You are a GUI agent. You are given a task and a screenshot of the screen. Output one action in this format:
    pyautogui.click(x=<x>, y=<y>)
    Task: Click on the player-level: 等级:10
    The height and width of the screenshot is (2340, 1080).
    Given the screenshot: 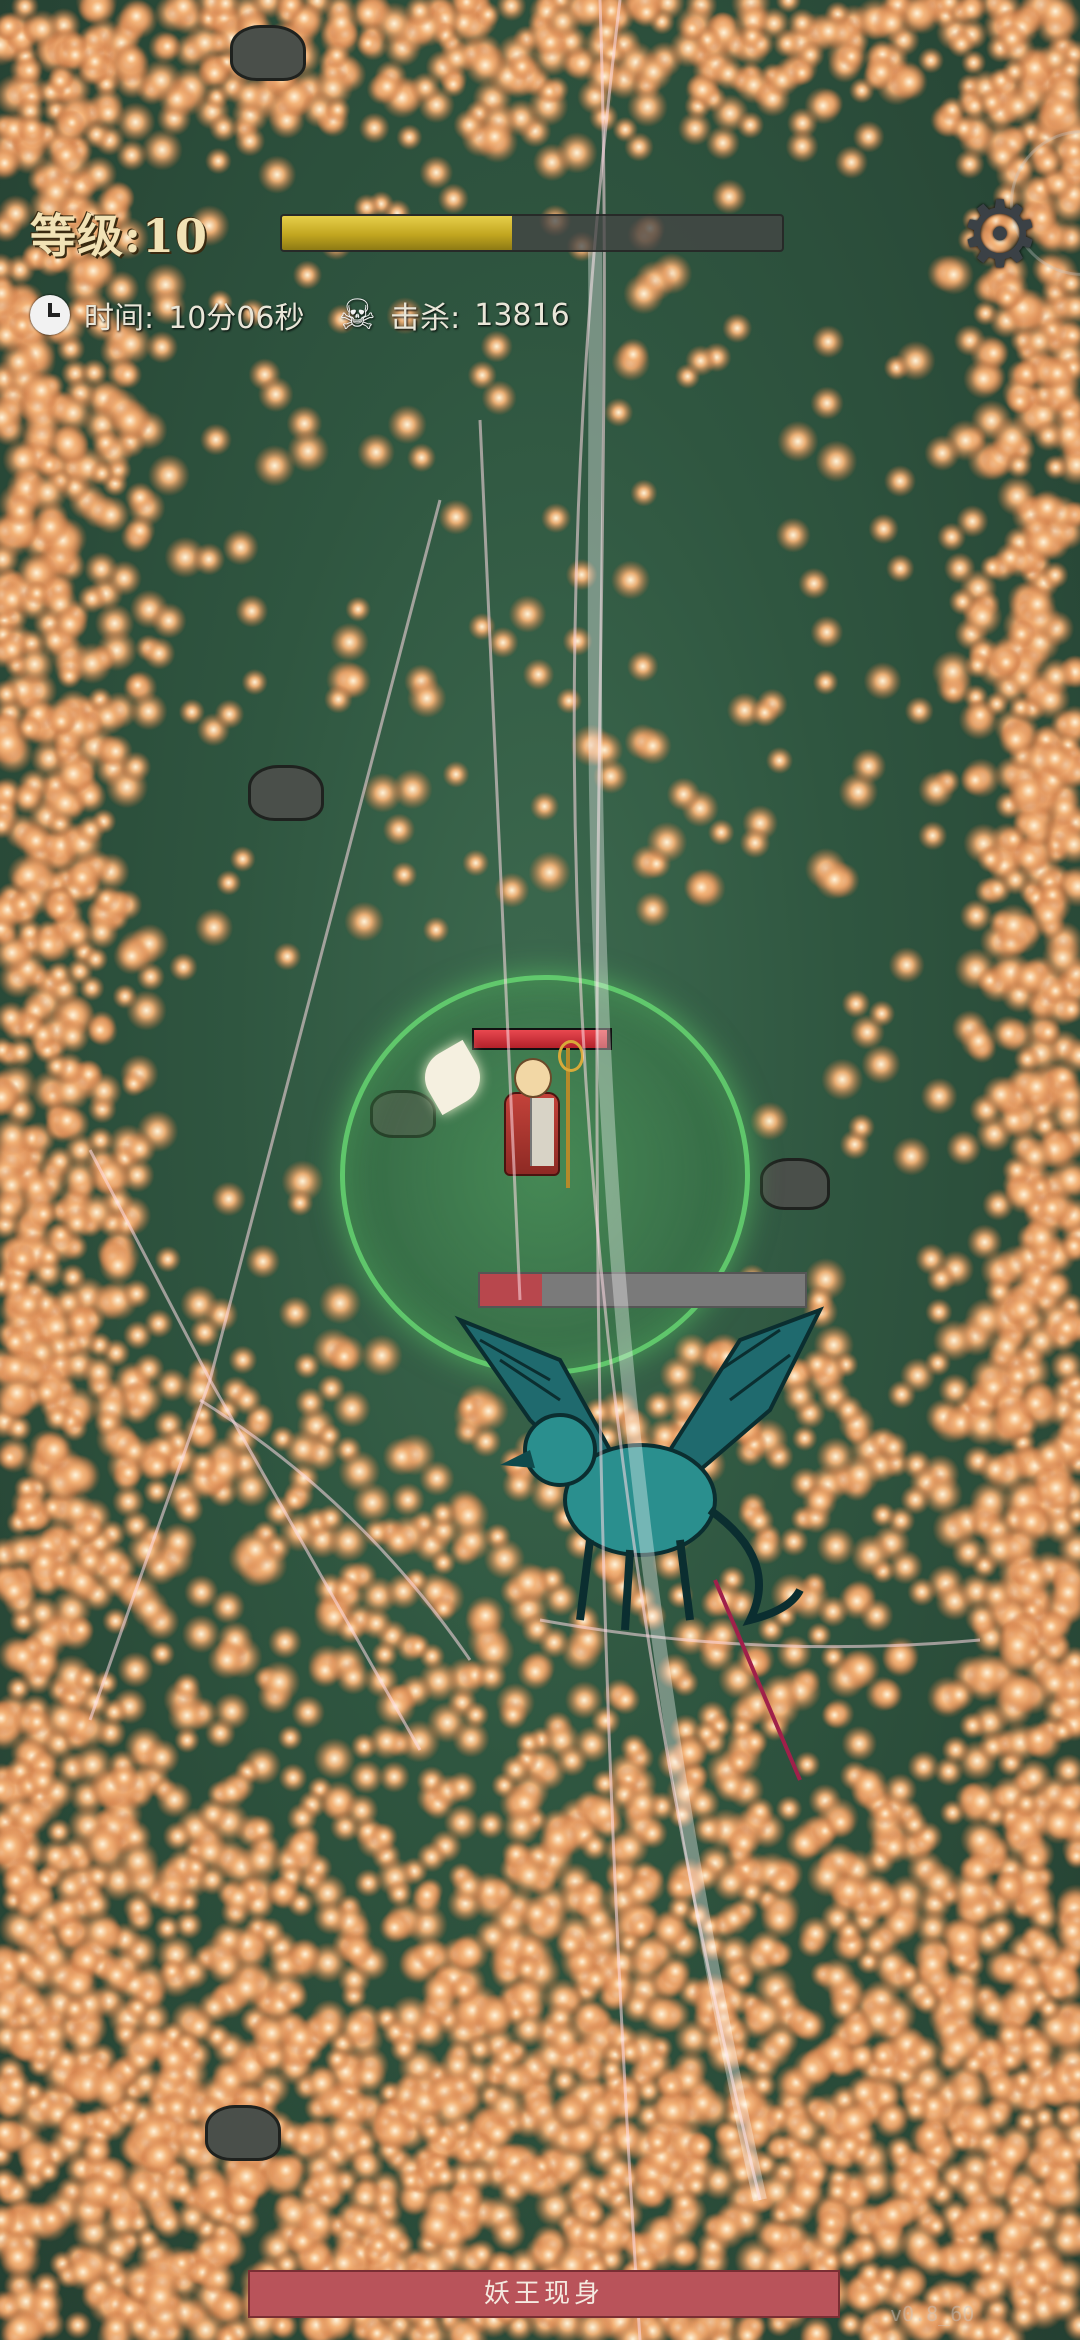 What is the action you would take?
    pyautogui.click(x=119, y=236)
    